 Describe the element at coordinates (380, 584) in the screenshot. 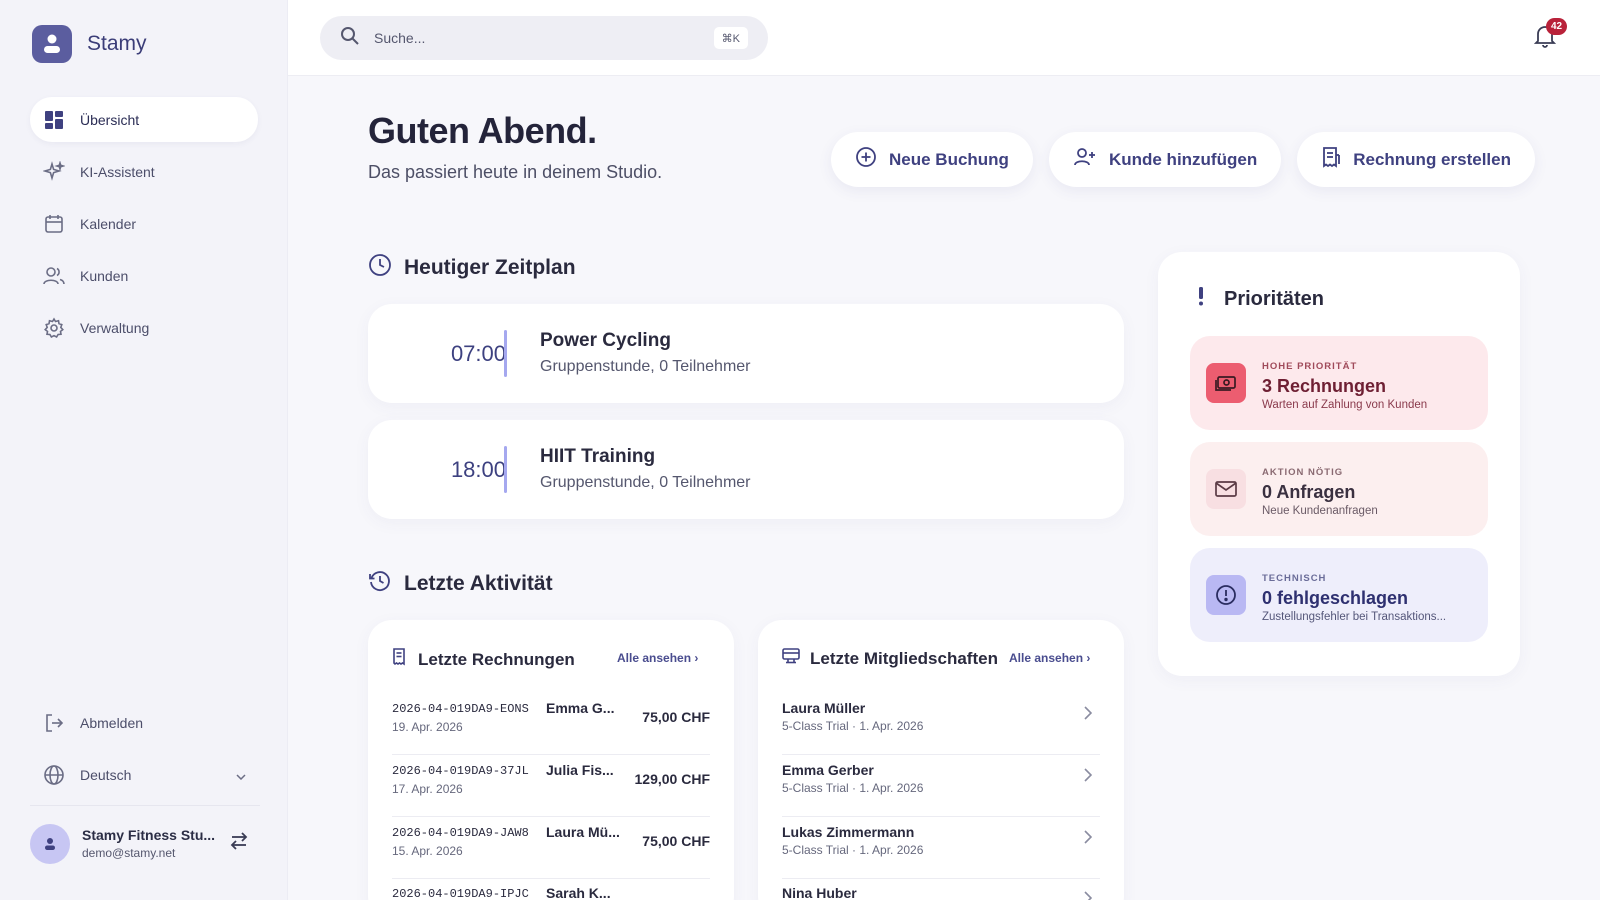

I see `history-icon` at that location.